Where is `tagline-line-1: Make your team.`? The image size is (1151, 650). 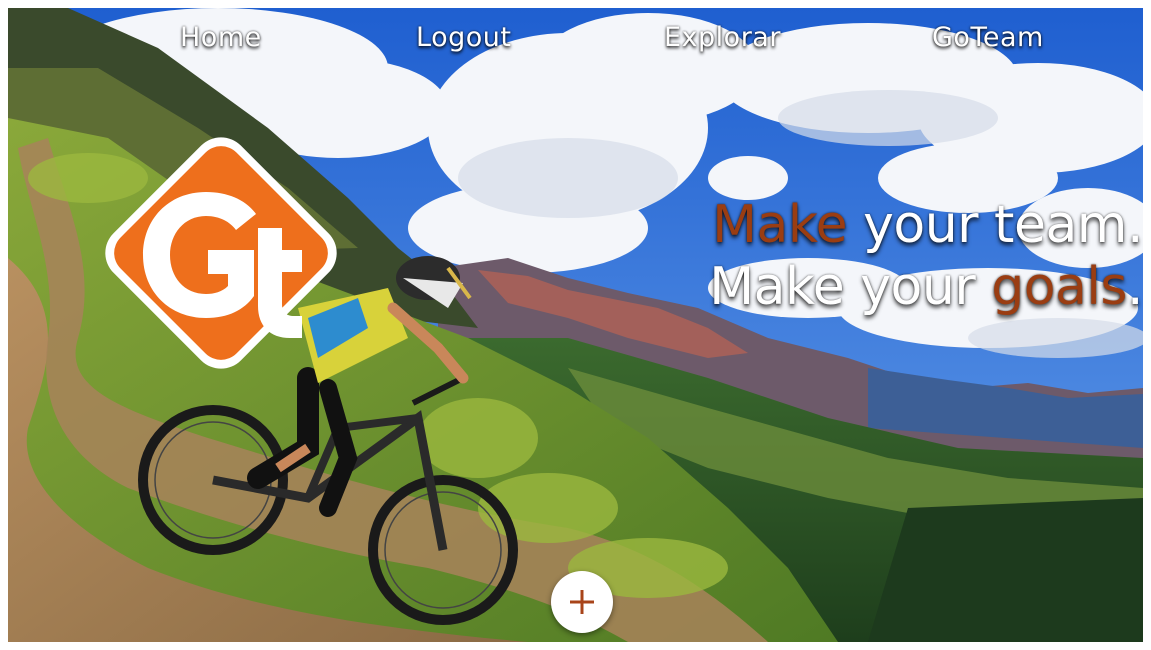
tagline-line-1: Make your team. is located at coordinates (926, 225).